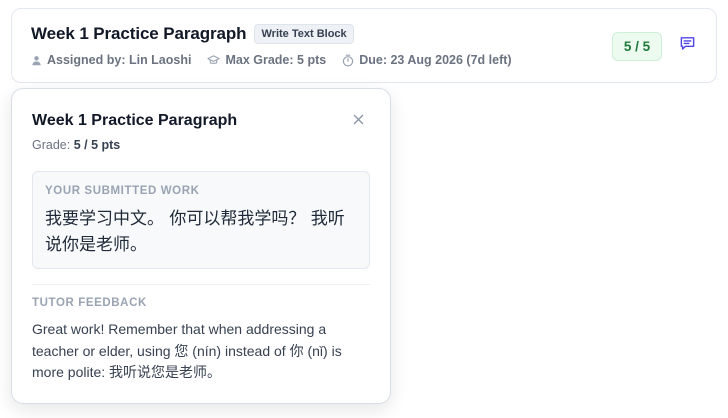 Image resolution: width=728 pixels, height=418 pixels. I want to click on due-date-text: Due: 23 Aug 2026 (7d left), so click(435, 60).